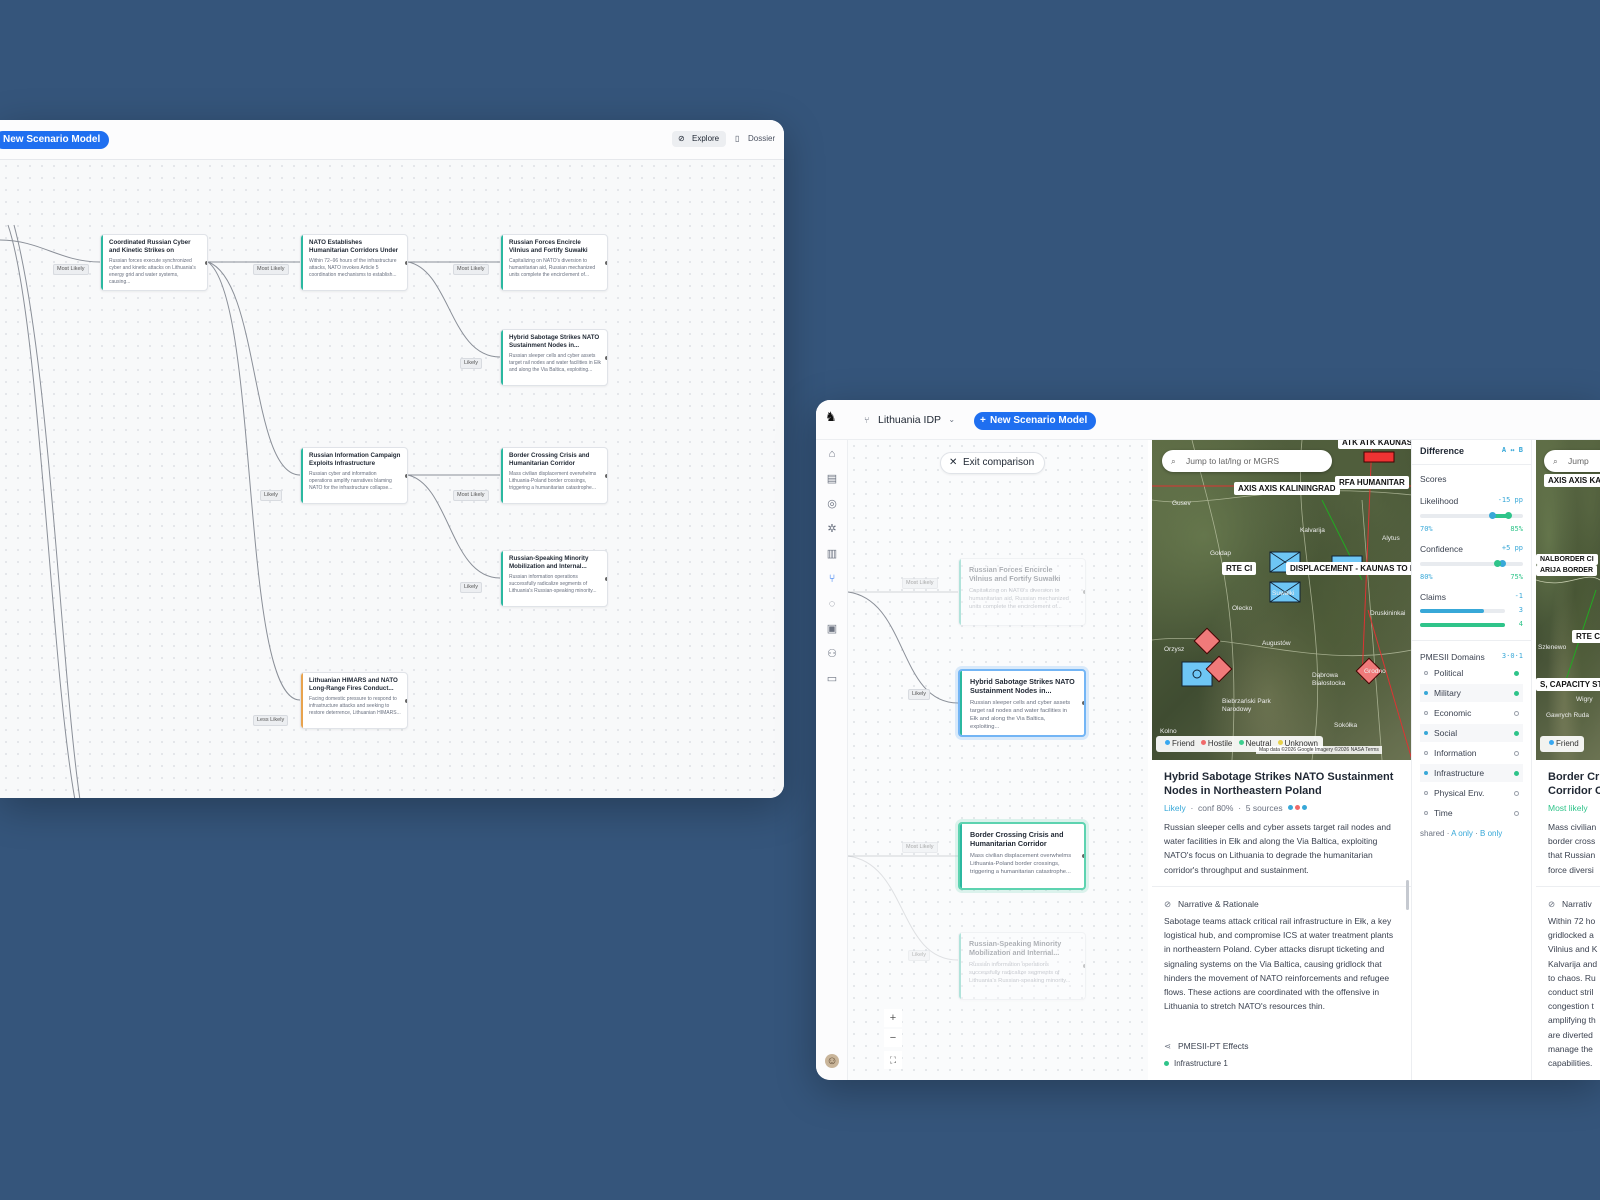  What do you see at coordinates (893, 1018) in the screenshot?
I see `zoom-in-button: +` at bounding box center [893, 1018].